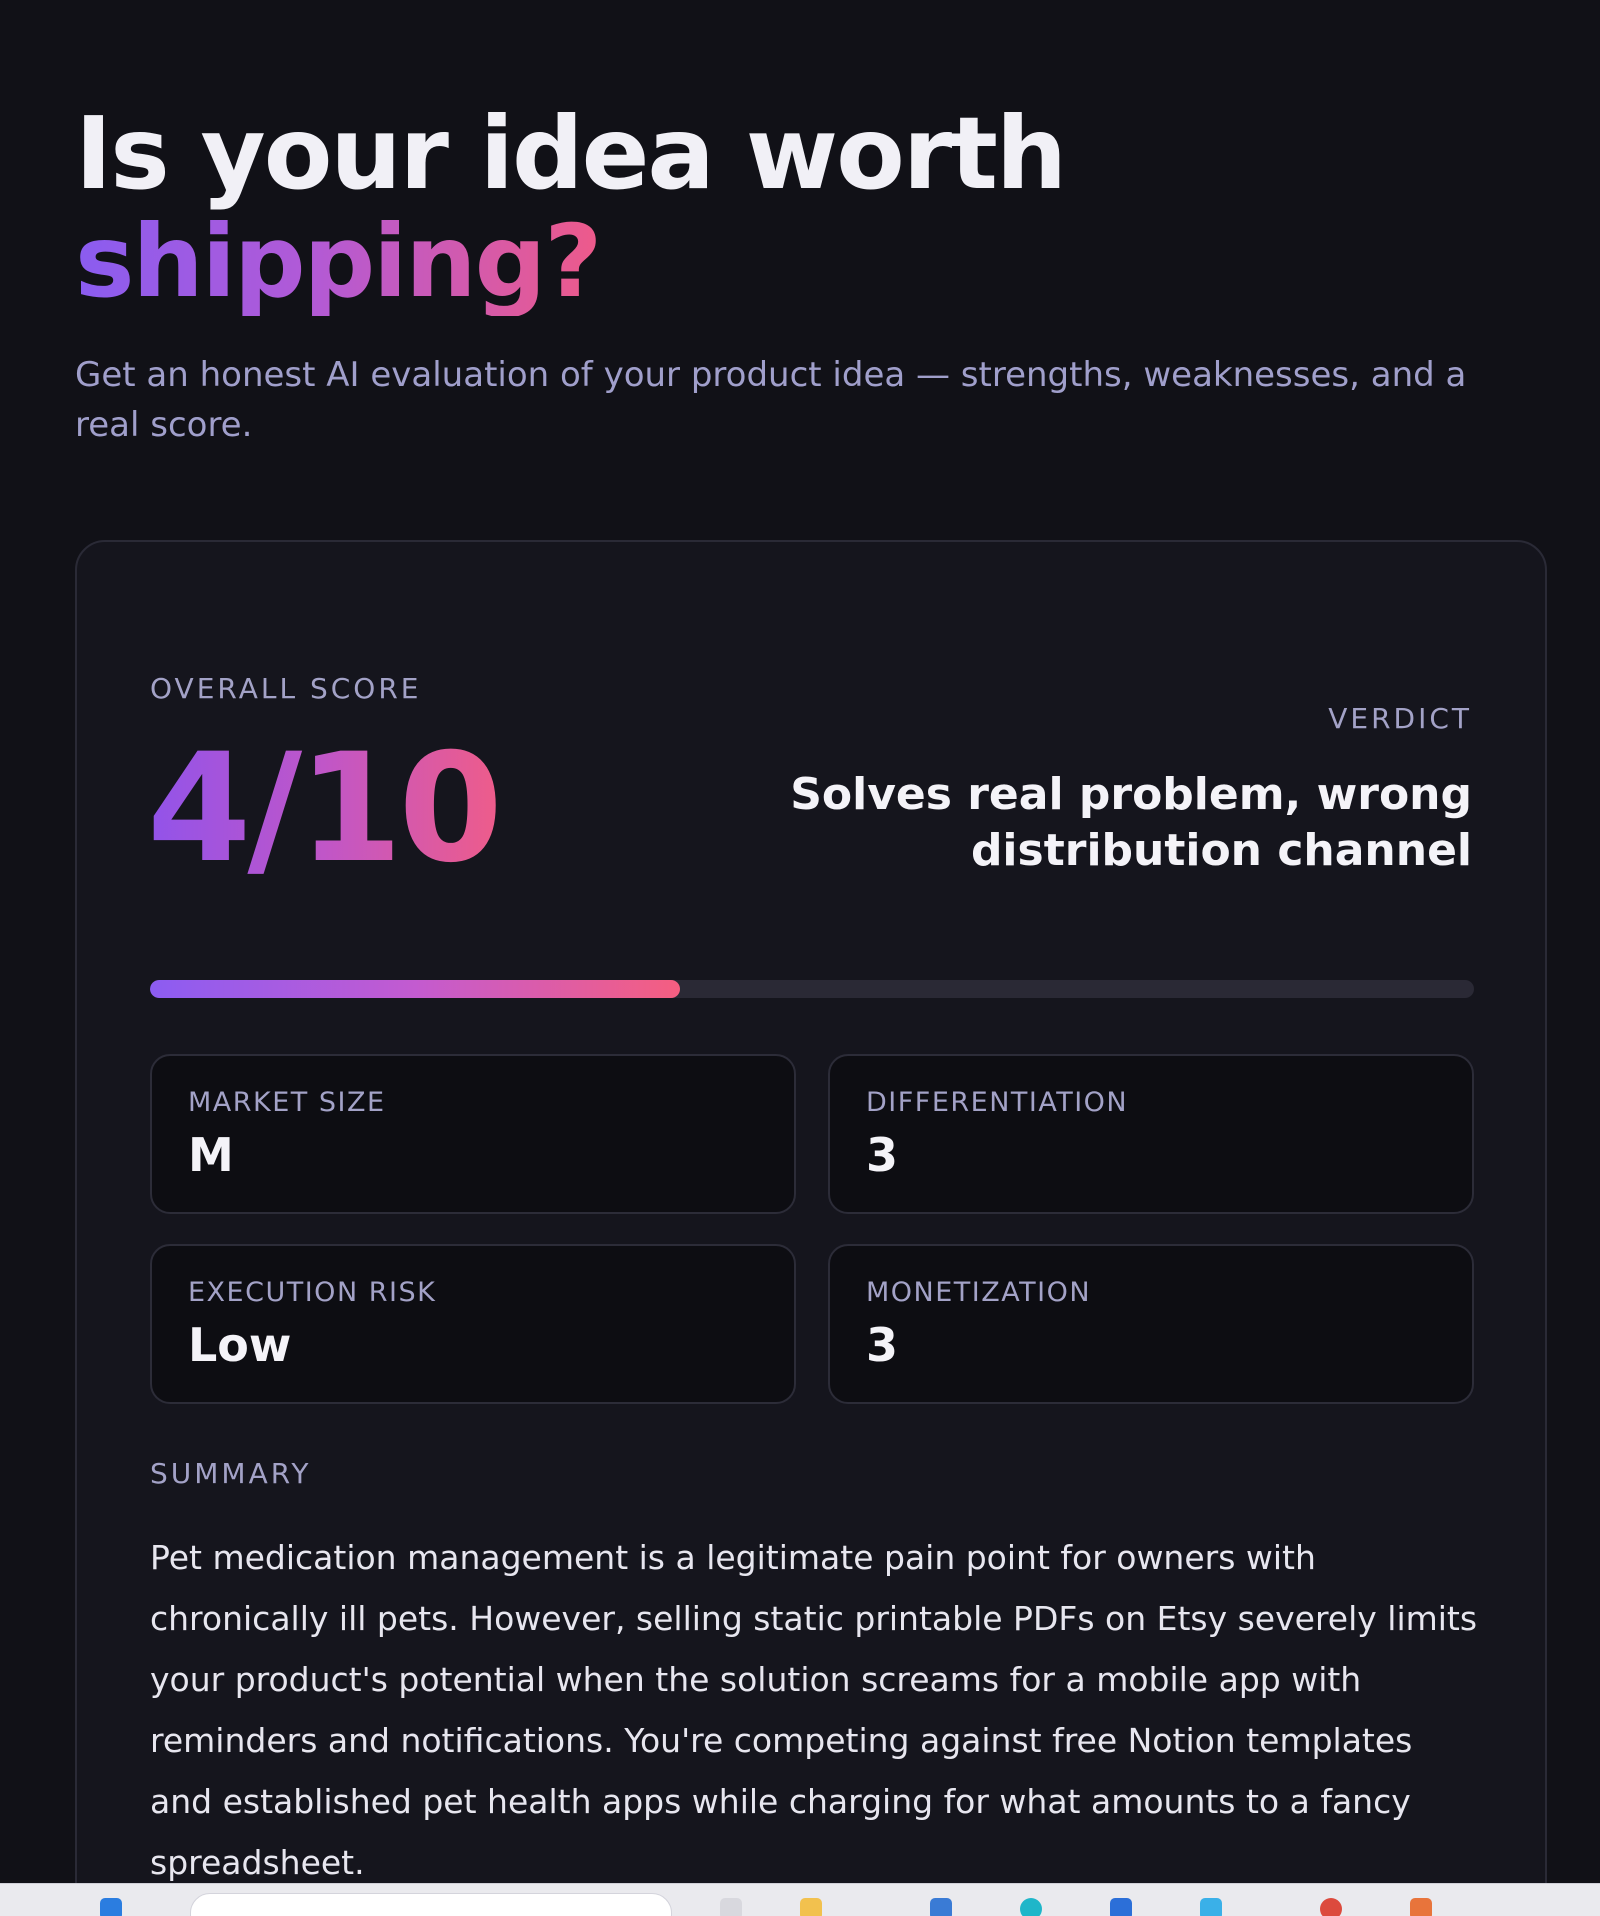  I want to click on stat-label: DIFFERENTIATION, so click(997, 1102).